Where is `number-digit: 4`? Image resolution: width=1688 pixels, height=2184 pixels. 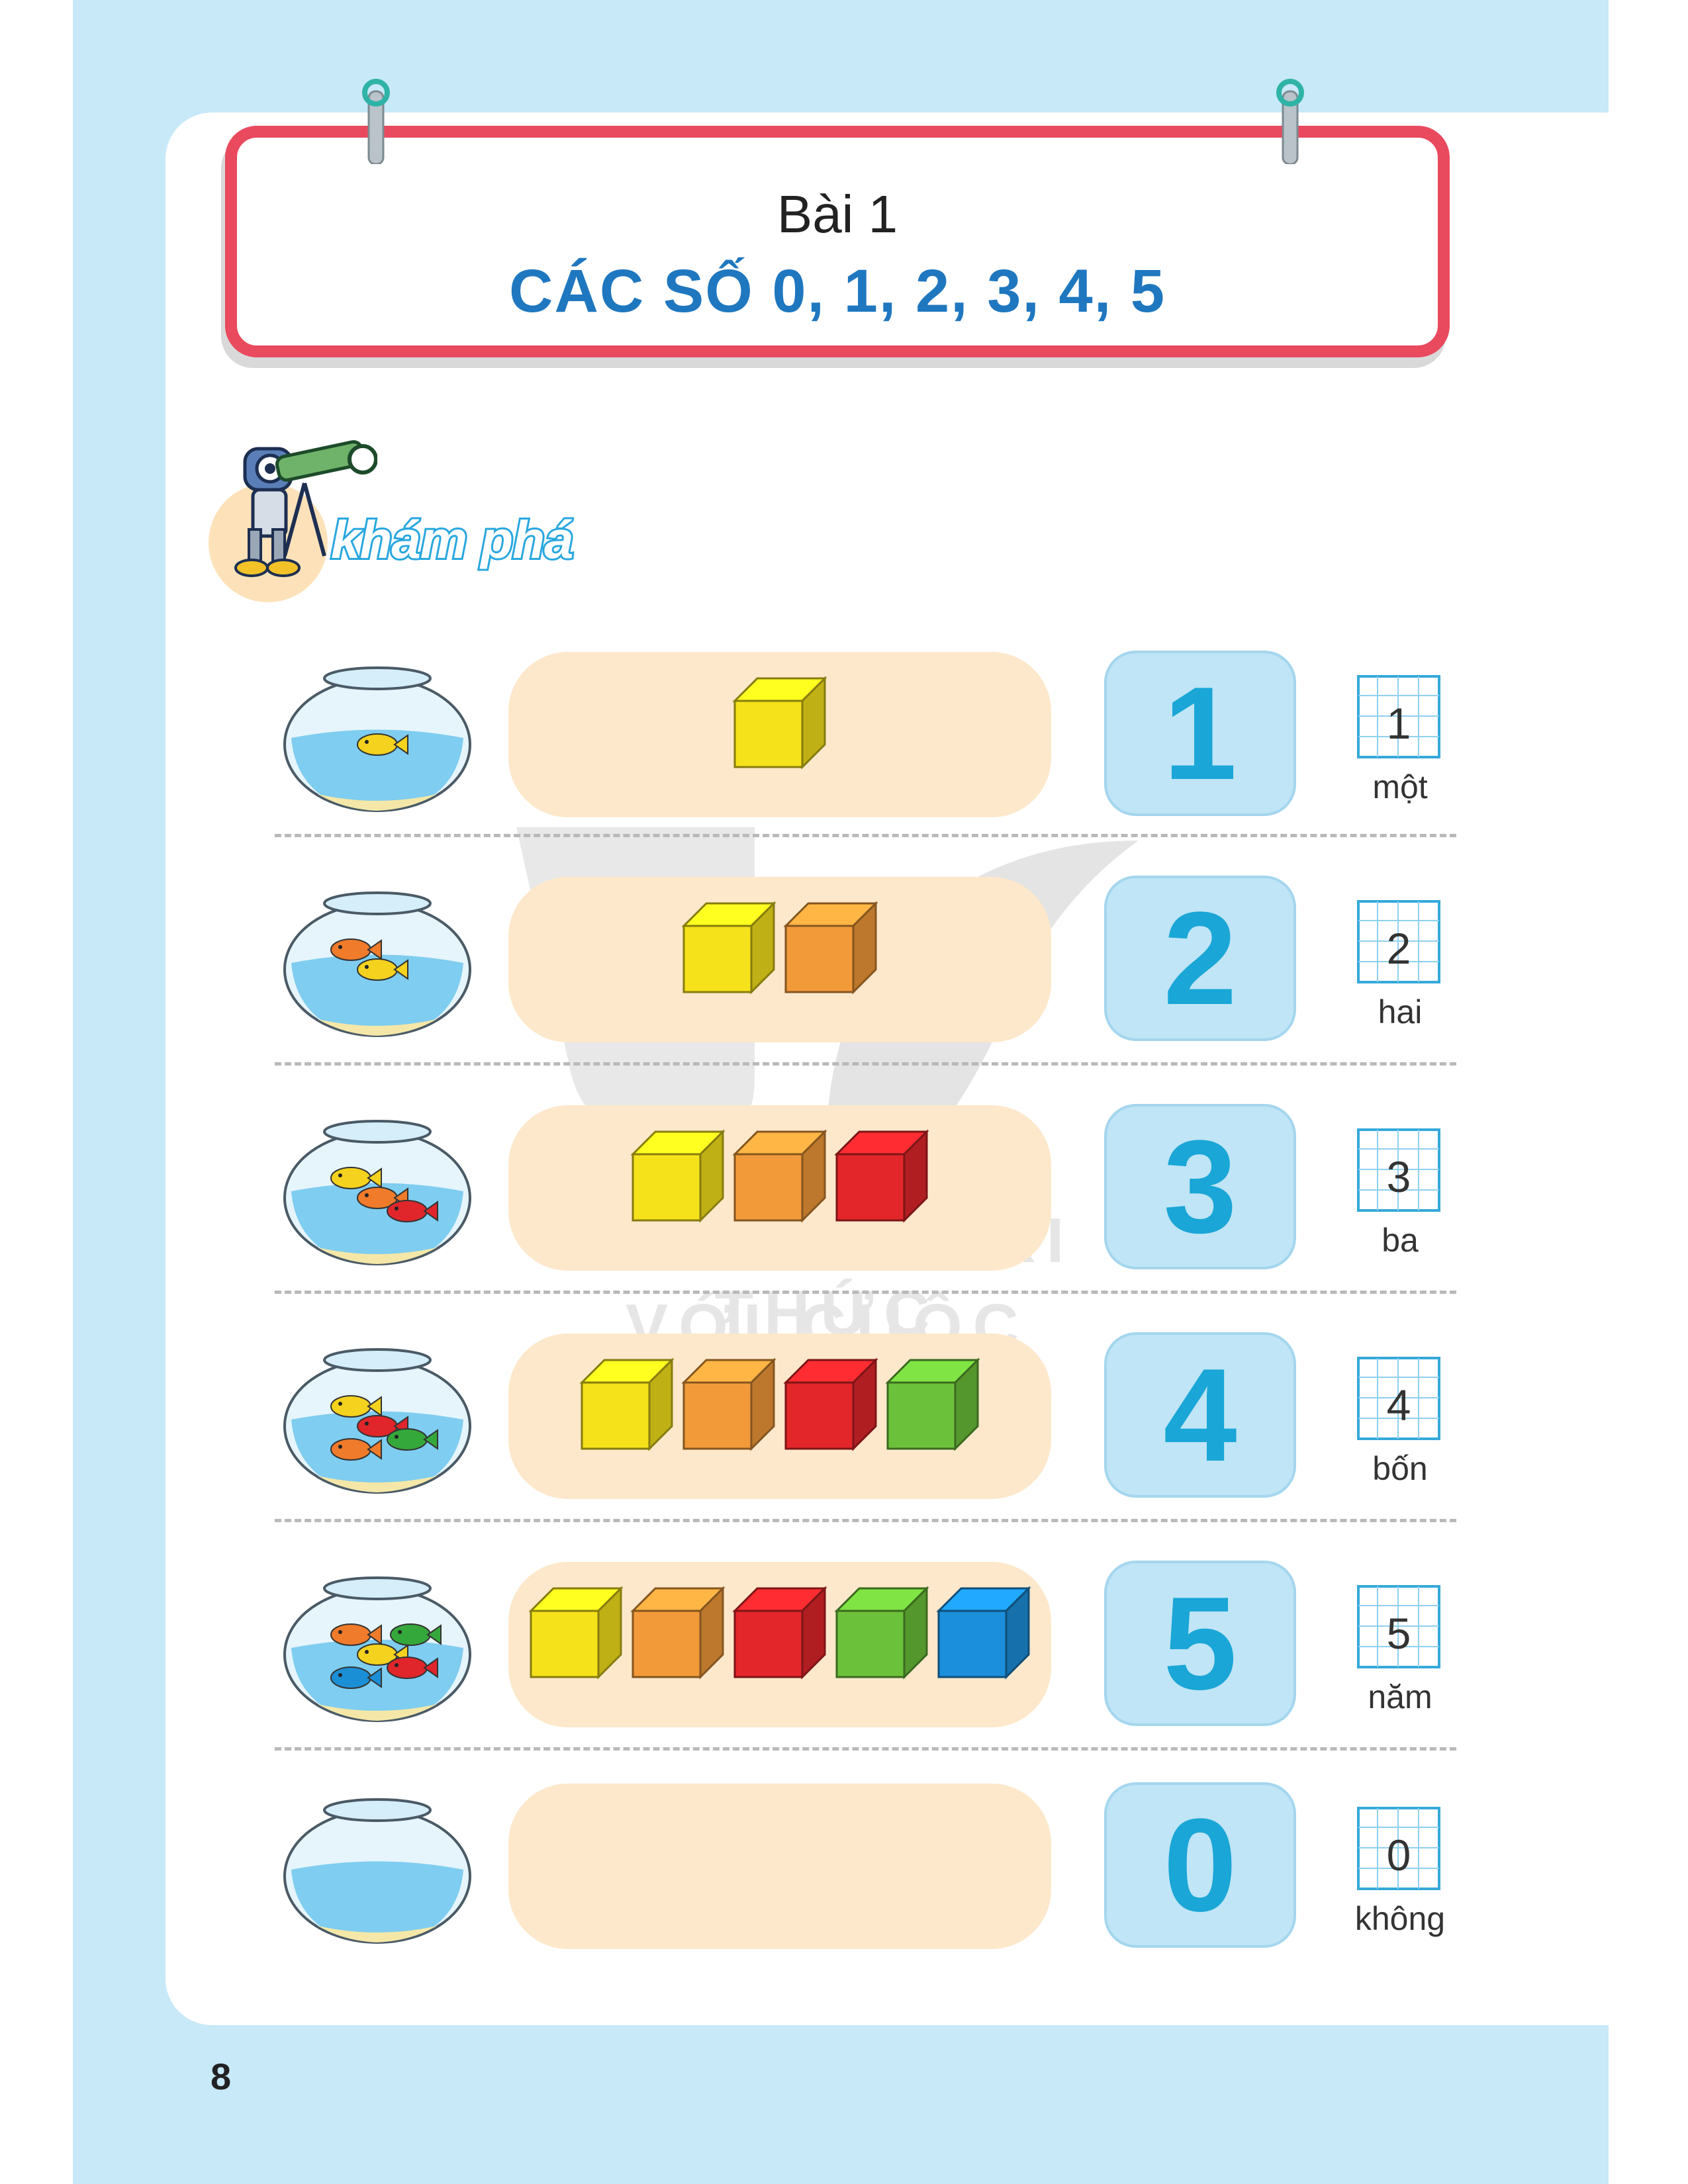 number-digit: 4 is located at coordinates (1200, 1416).